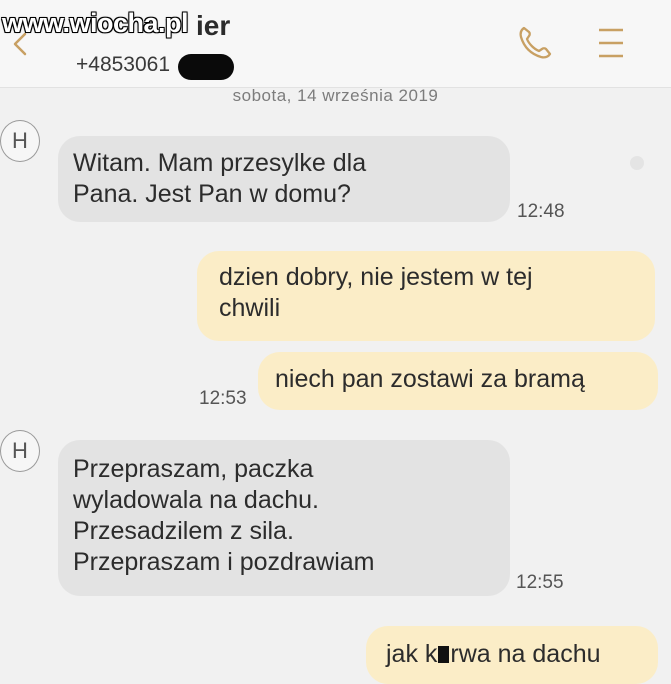 The width and height of the screenshot is (671, 684). I want to click on menu-icon, so click(611, 43).